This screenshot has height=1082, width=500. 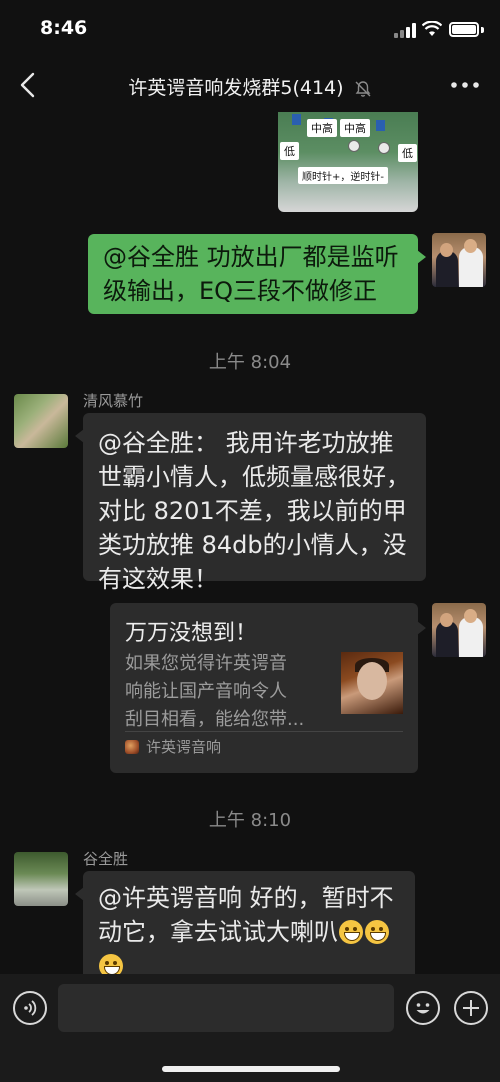 I want to click on time-separator: 上午 8:04, so click(x=250, y=362).